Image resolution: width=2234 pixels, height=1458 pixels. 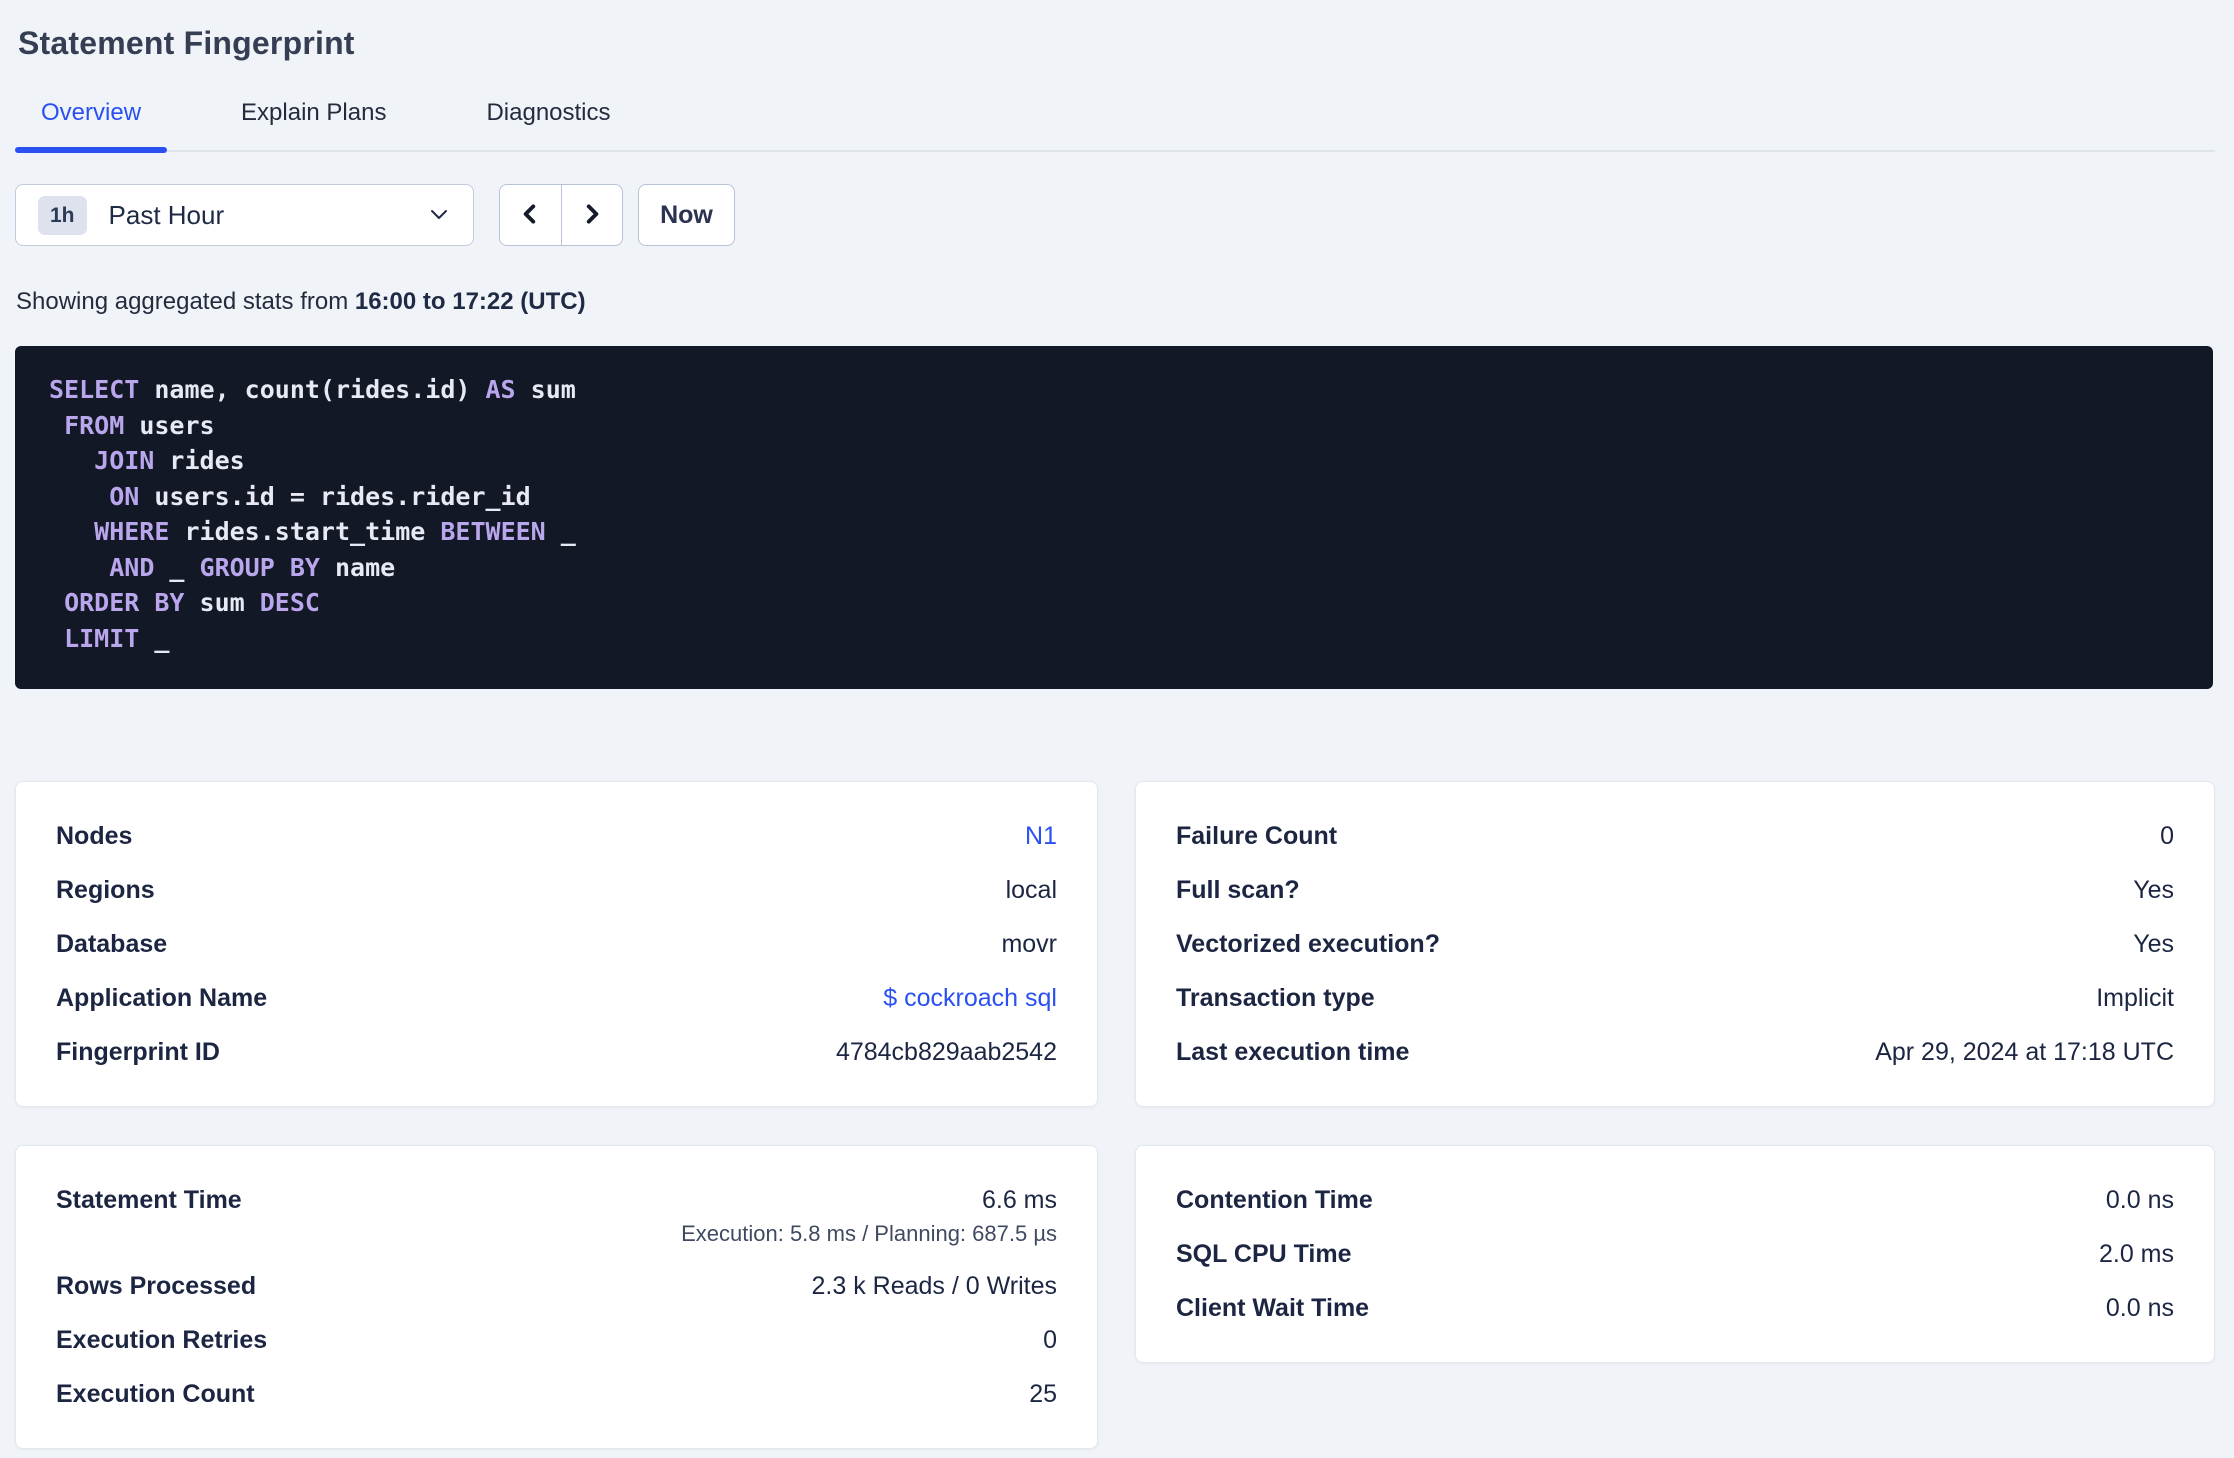 What do you see at coordinates (244, 215) in the screenshot?
I see `time-range-dropdown: 1h Past Hour` at bounding box center [244, 215].